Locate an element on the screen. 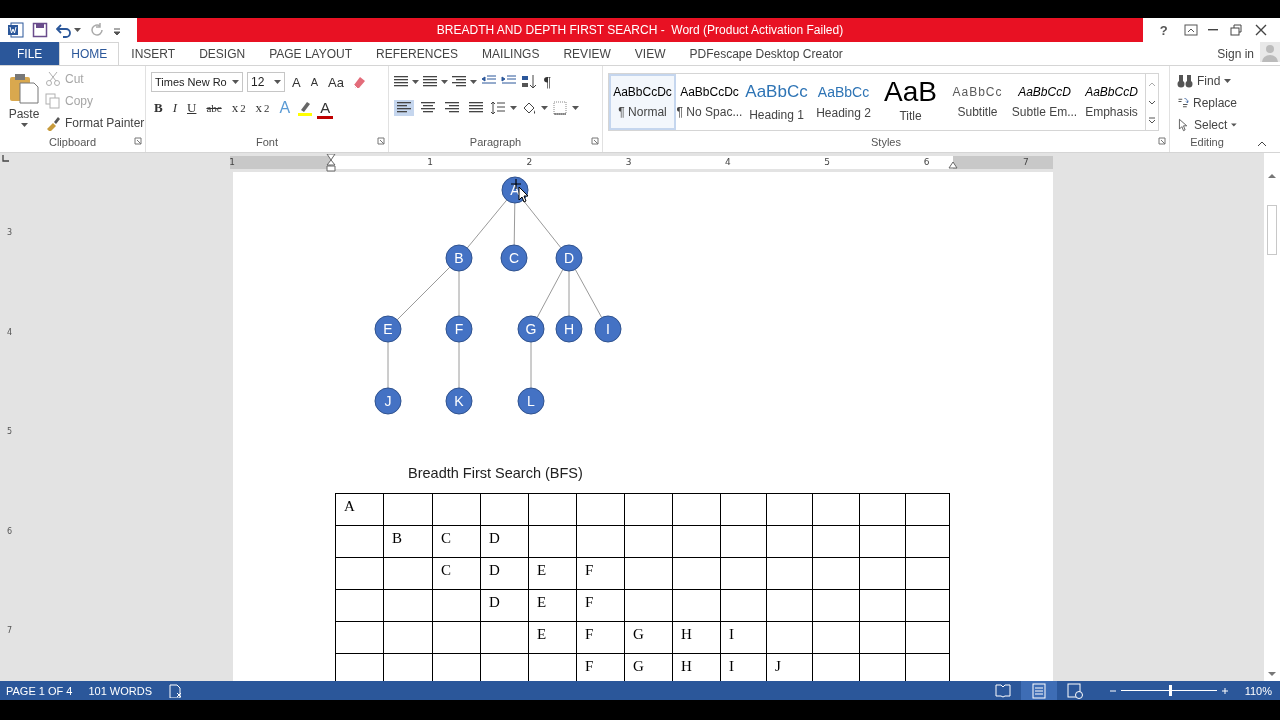 This screenshot has height=720, width=1280. format-button: abc is located at coordinates (214, 108).